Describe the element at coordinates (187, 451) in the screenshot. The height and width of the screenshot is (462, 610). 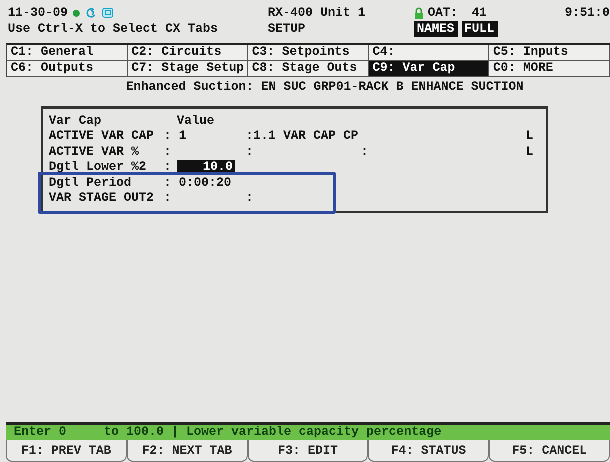
I see `function-key: F2: NEXT TAB` at that location.